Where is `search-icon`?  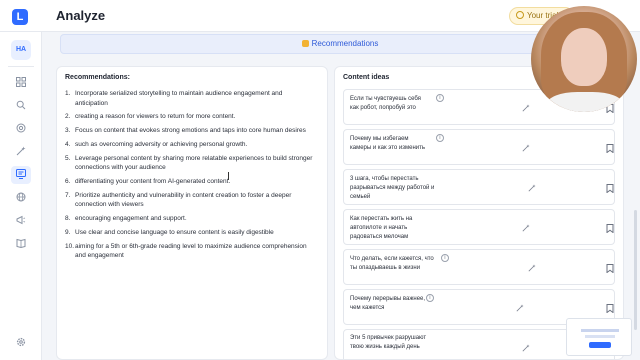
search-icon is located at coordinates (21, 105).